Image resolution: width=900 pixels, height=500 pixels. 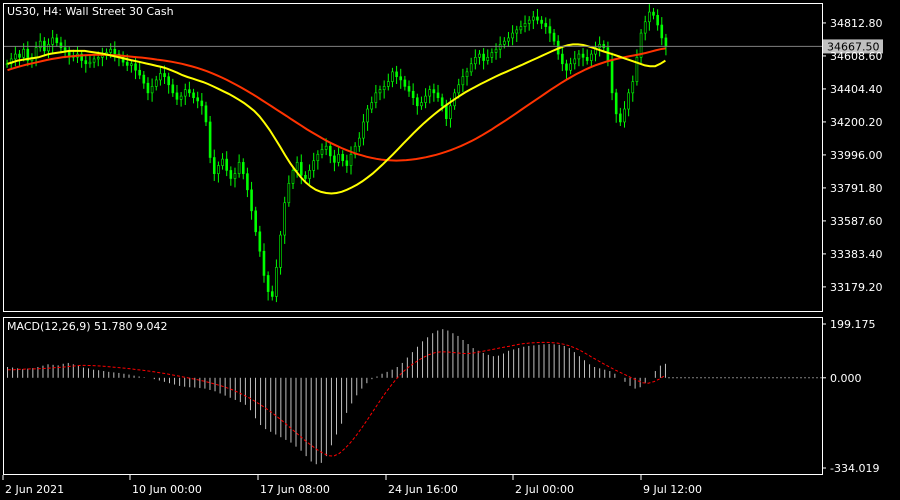 What do you see at coordinates (856, 56) in the screenshot?
I see `price-tick-label: 34608.60` at bounding box center [856, 56].